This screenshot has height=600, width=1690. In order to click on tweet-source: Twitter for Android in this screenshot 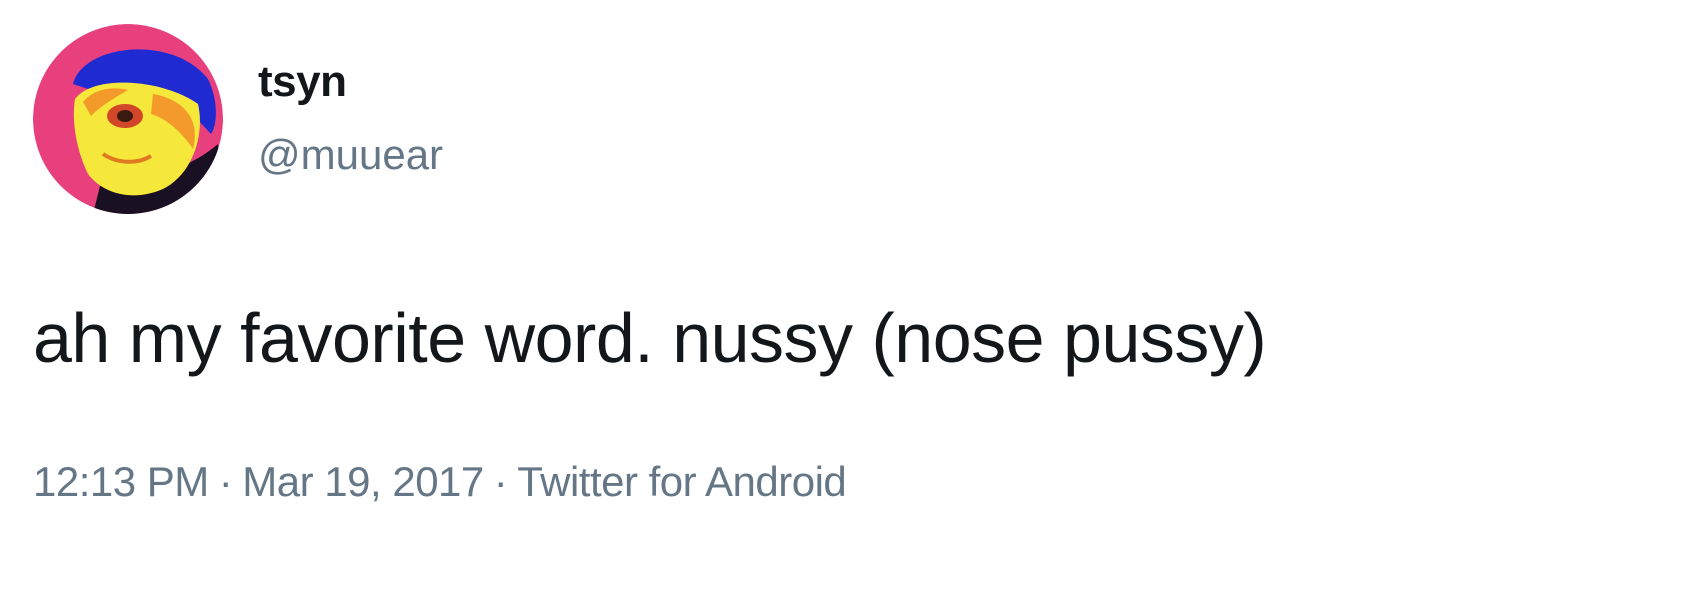, I will do `click(681, 481)`.